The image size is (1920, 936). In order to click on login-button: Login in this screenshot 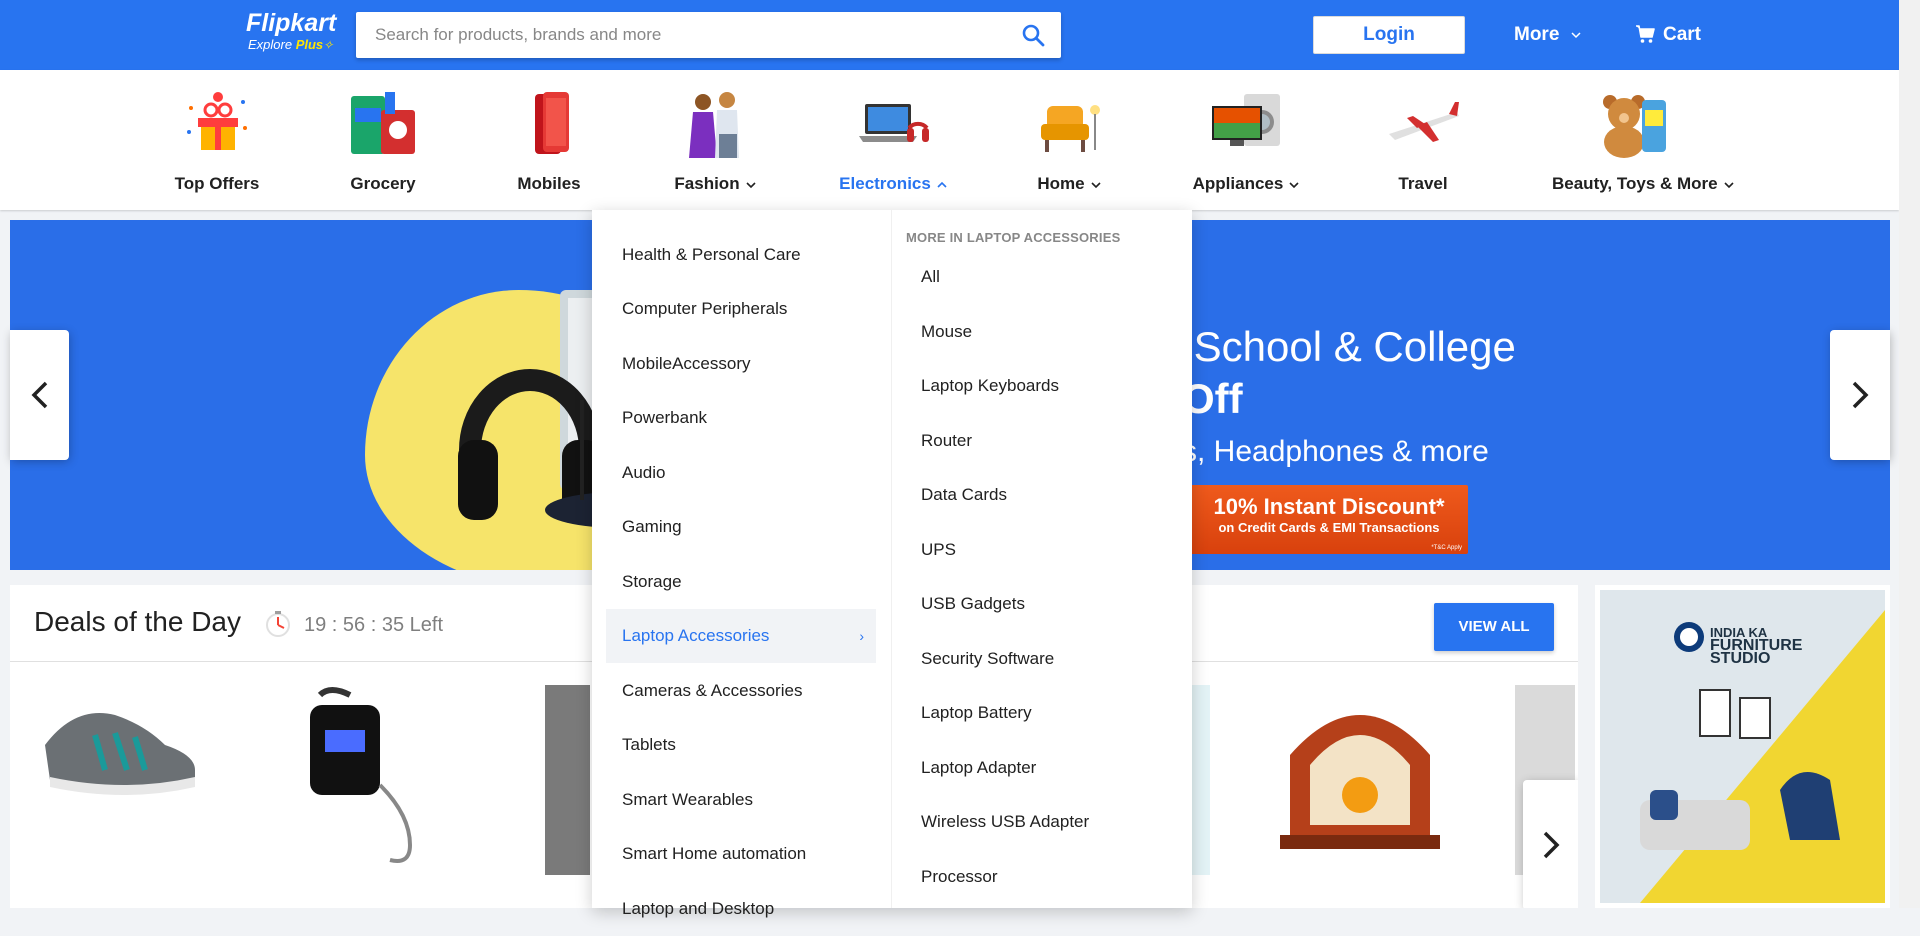, I will do `click(1389, 35)`.